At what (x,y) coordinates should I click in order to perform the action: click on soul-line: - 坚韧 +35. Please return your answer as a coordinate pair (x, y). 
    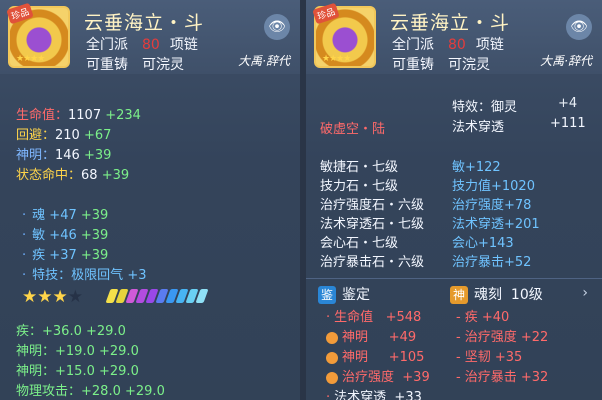
    Looking at the image, I should click on (489, 357).